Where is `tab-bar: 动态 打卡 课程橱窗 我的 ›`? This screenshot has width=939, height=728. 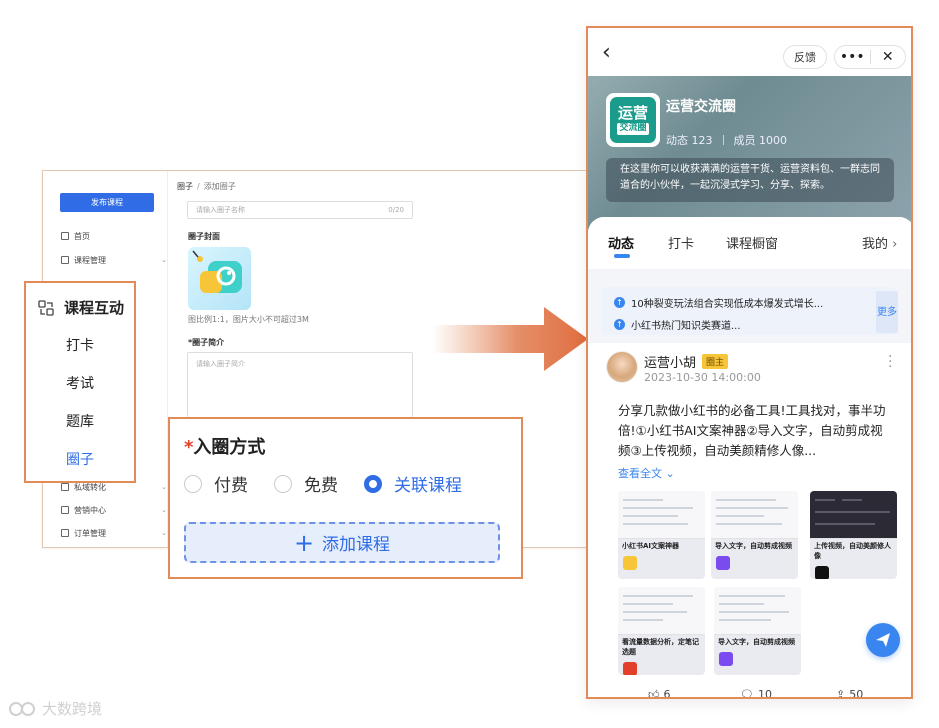 tab-bar: 动态 打卡 课程橱窗 我的 › is located at coordinates (749, 243).